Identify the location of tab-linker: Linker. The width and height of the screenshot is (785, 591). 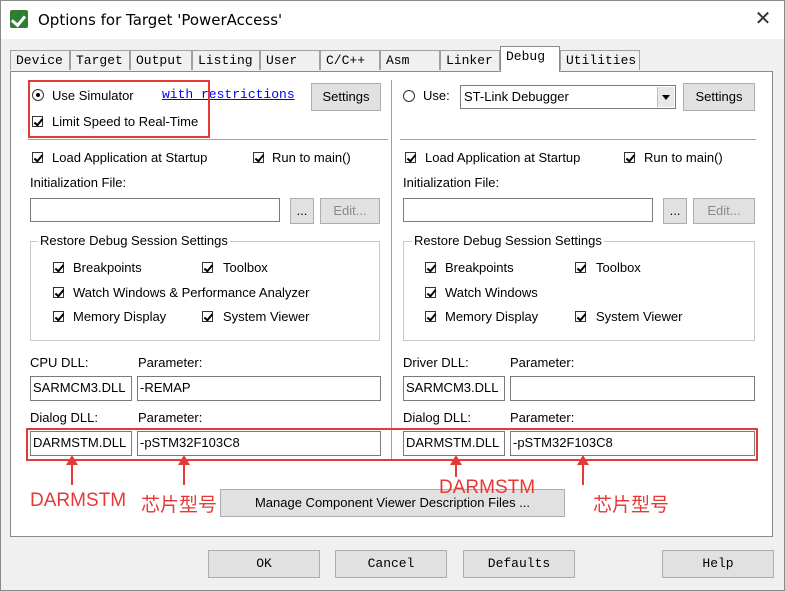
(470, 60).